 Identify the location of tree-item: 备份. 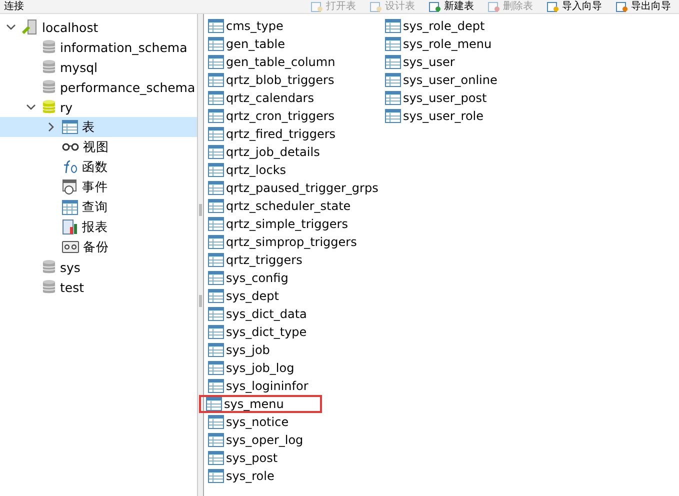
(98, 247).